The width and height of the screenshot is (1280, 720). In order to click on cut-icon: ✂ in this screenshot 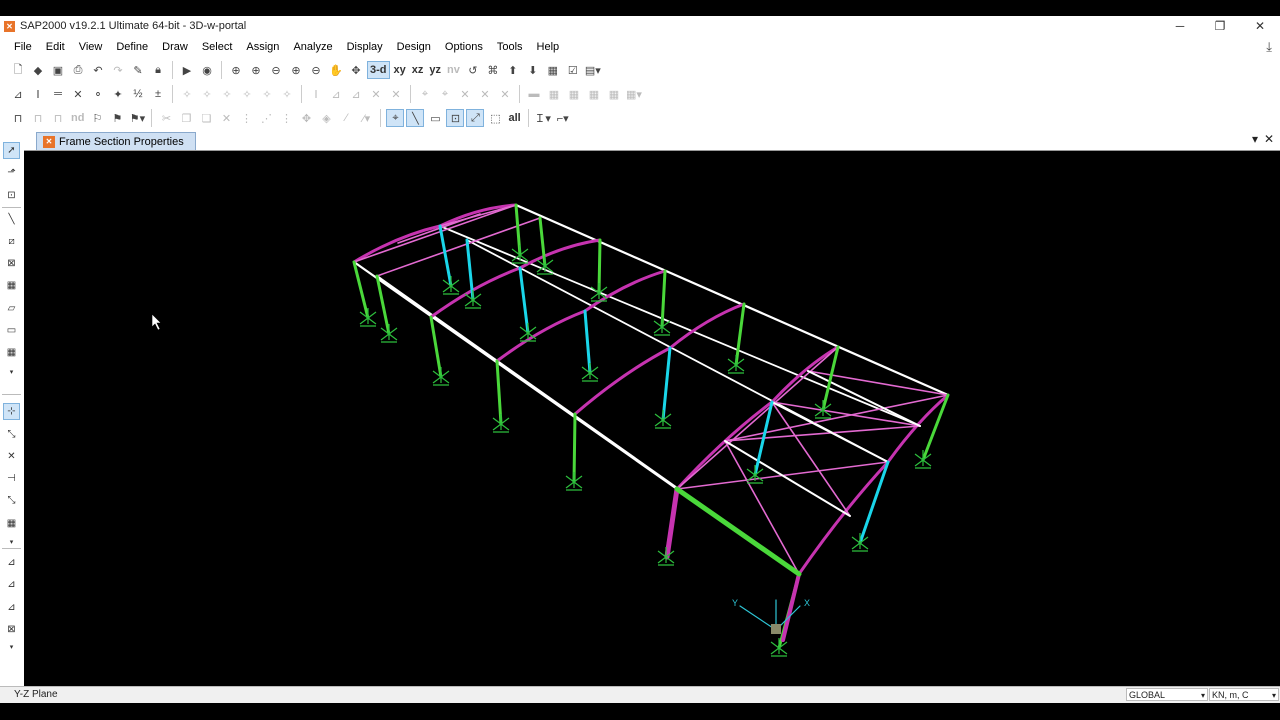, I will do `click(166, 118)`.